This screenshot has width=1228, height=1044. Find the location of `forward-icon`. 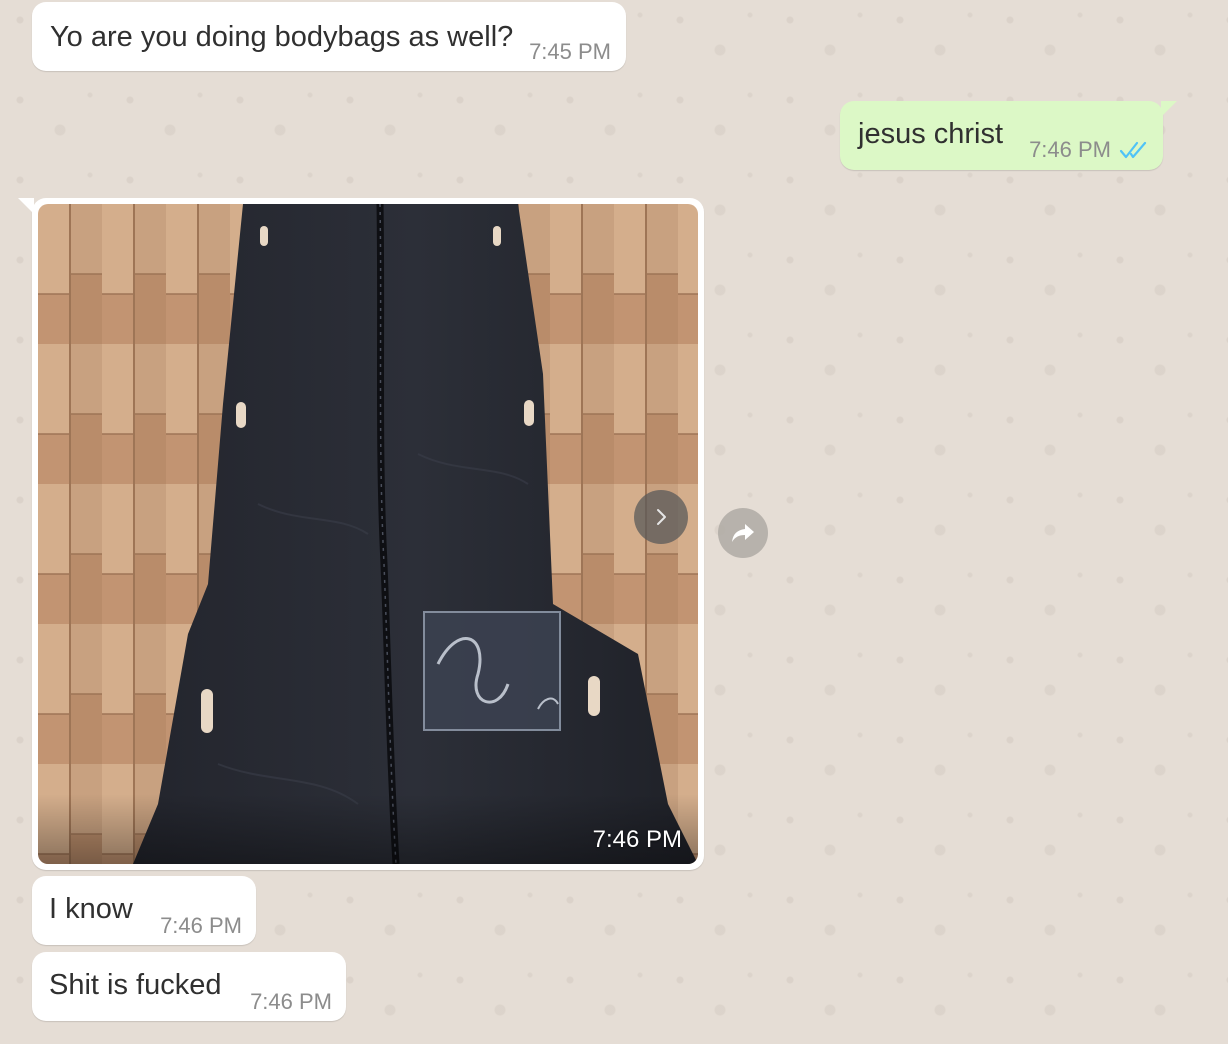

forward-icon is located at coordinates (743, 533).